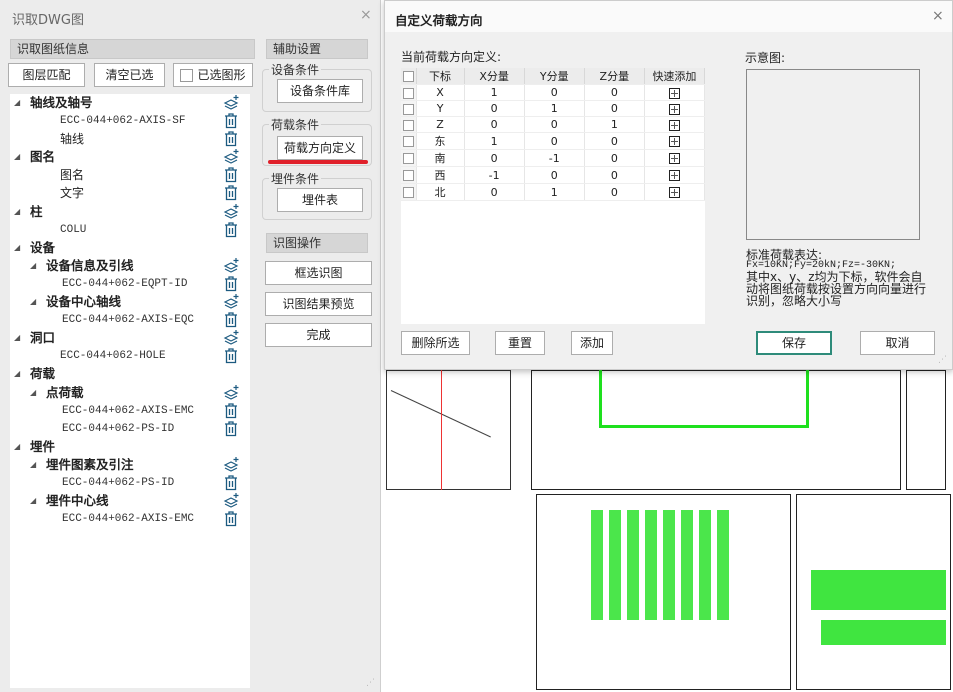 This screenshot has height=692, width=953. I want to click on tree-item: ◢ 点荷载, so click(130, 393).